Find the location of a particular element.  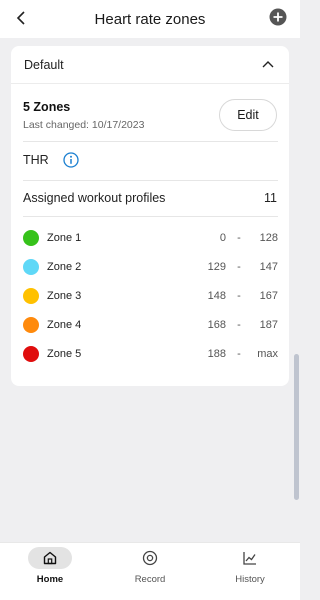

scrollbar is located at coordinates (296, 427).